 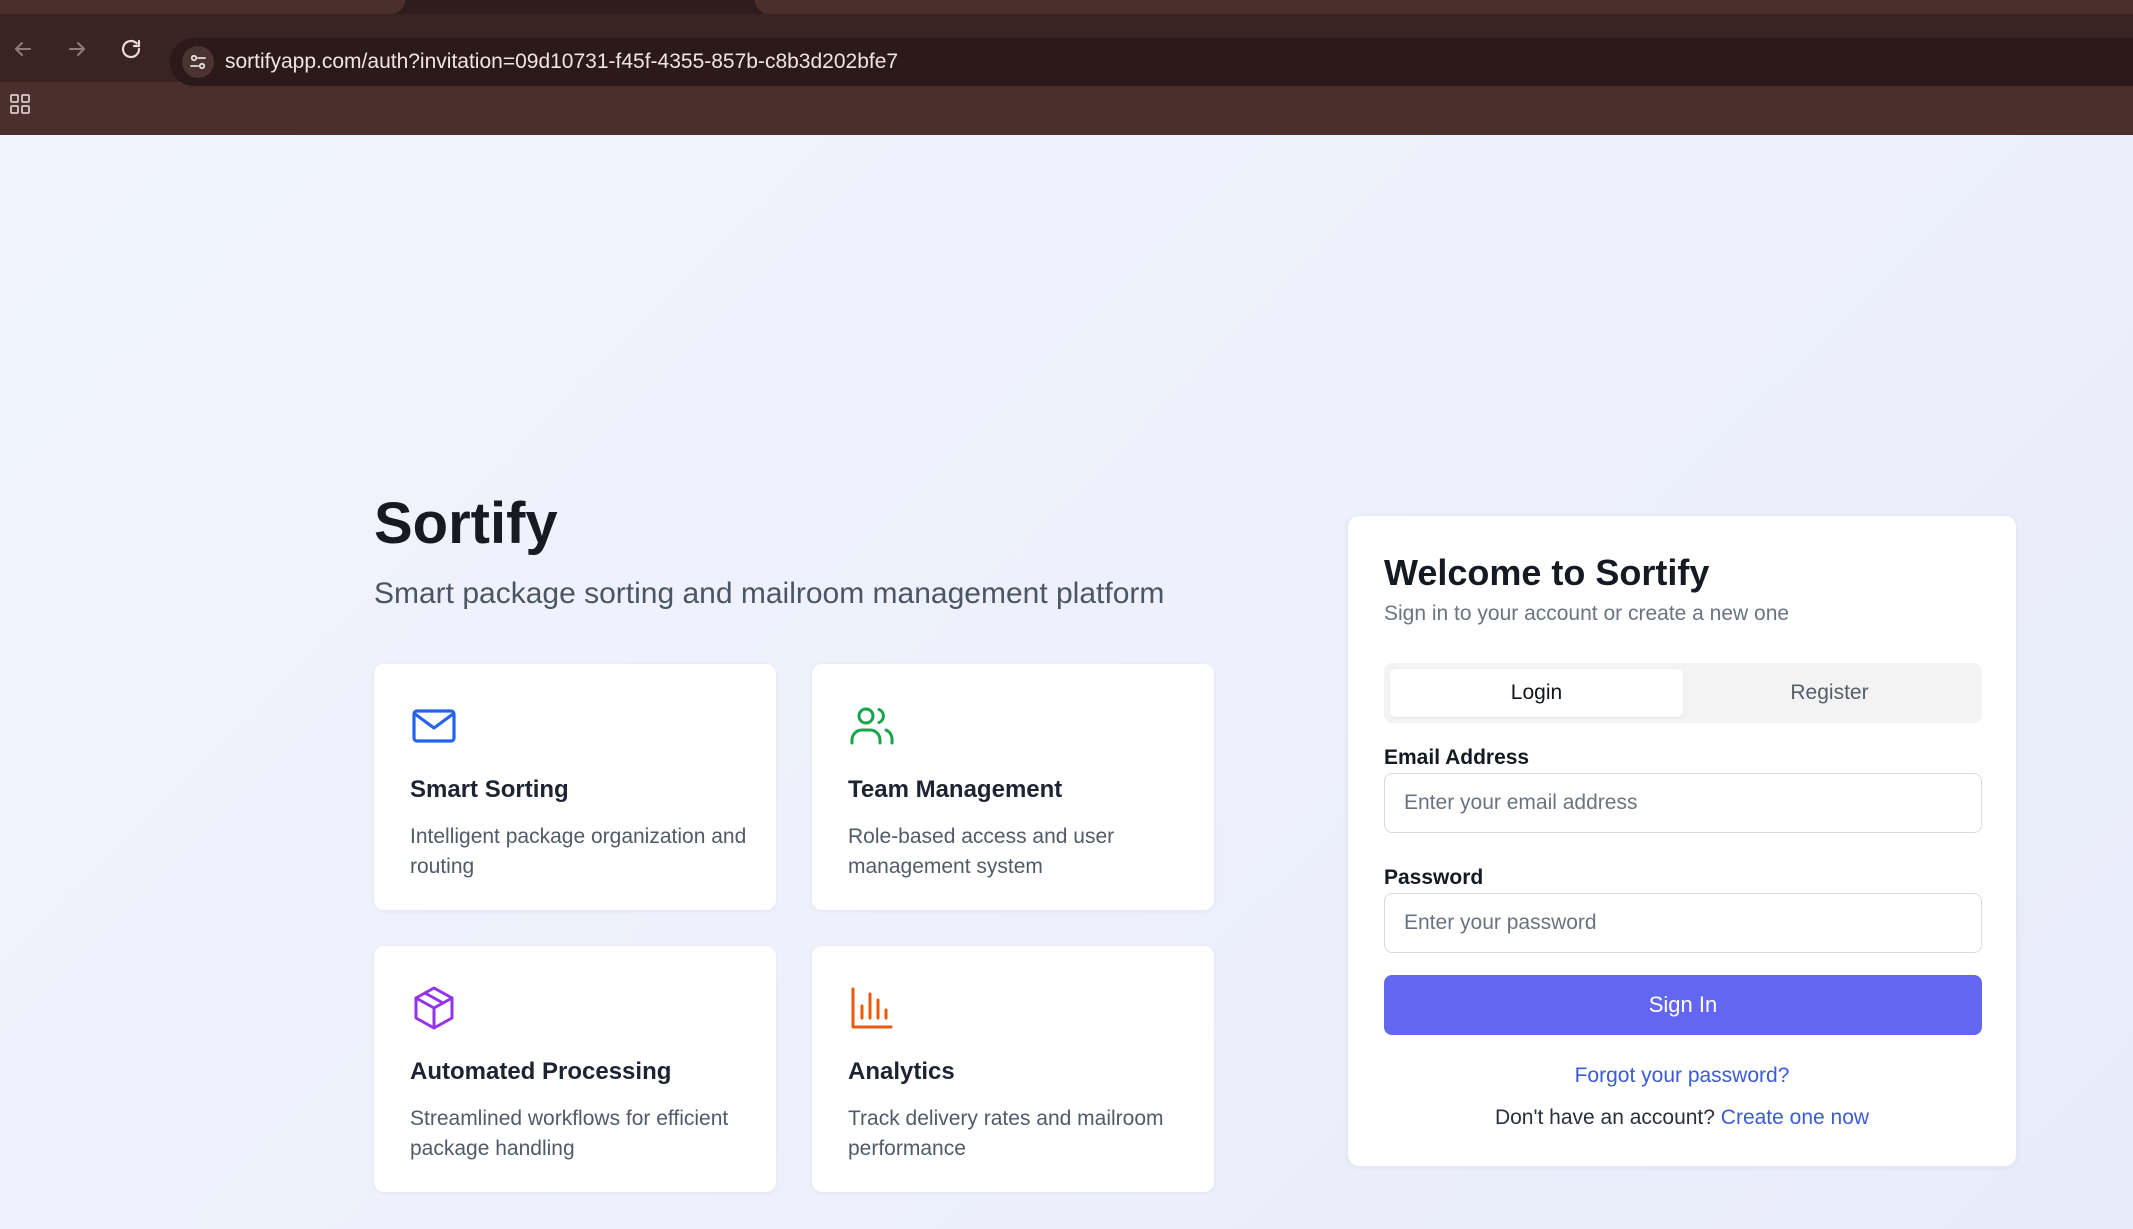 I want to click on auth-tabs: Login Register, so click(x=1683, y=693).